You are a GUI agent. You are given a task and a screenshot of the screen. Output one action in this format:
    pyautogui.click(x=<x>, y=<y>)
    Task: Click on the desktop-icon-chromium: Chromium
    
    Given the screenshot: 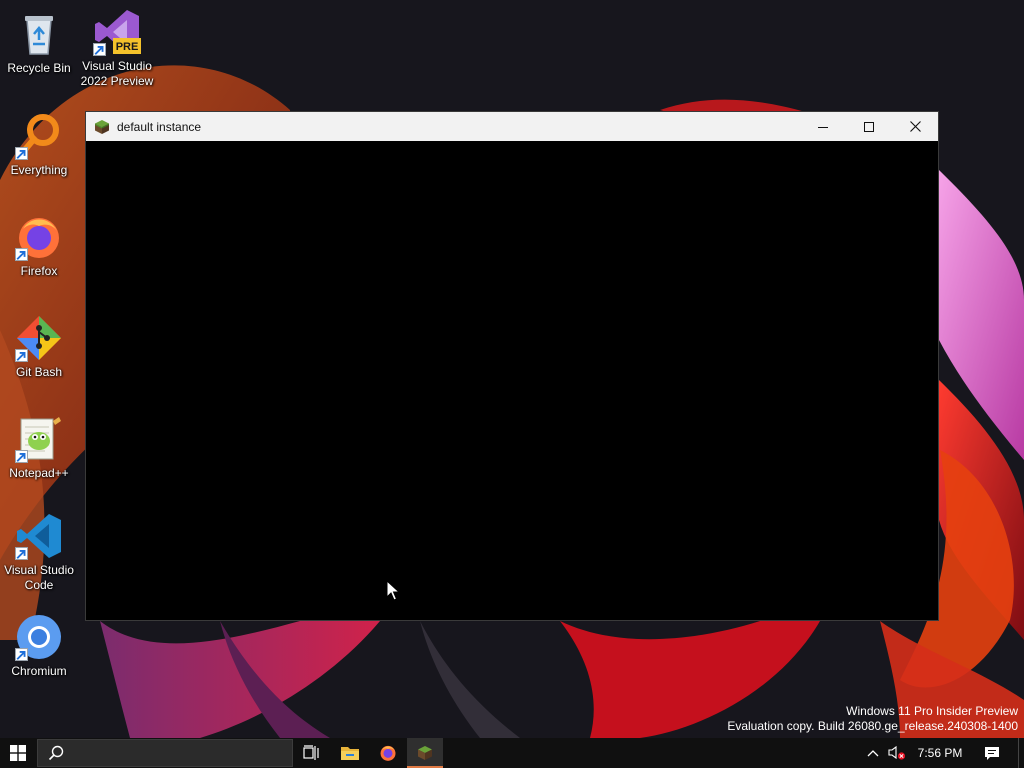 What is the action you would take?
    pyautogui.click(x=39, y=646)
    